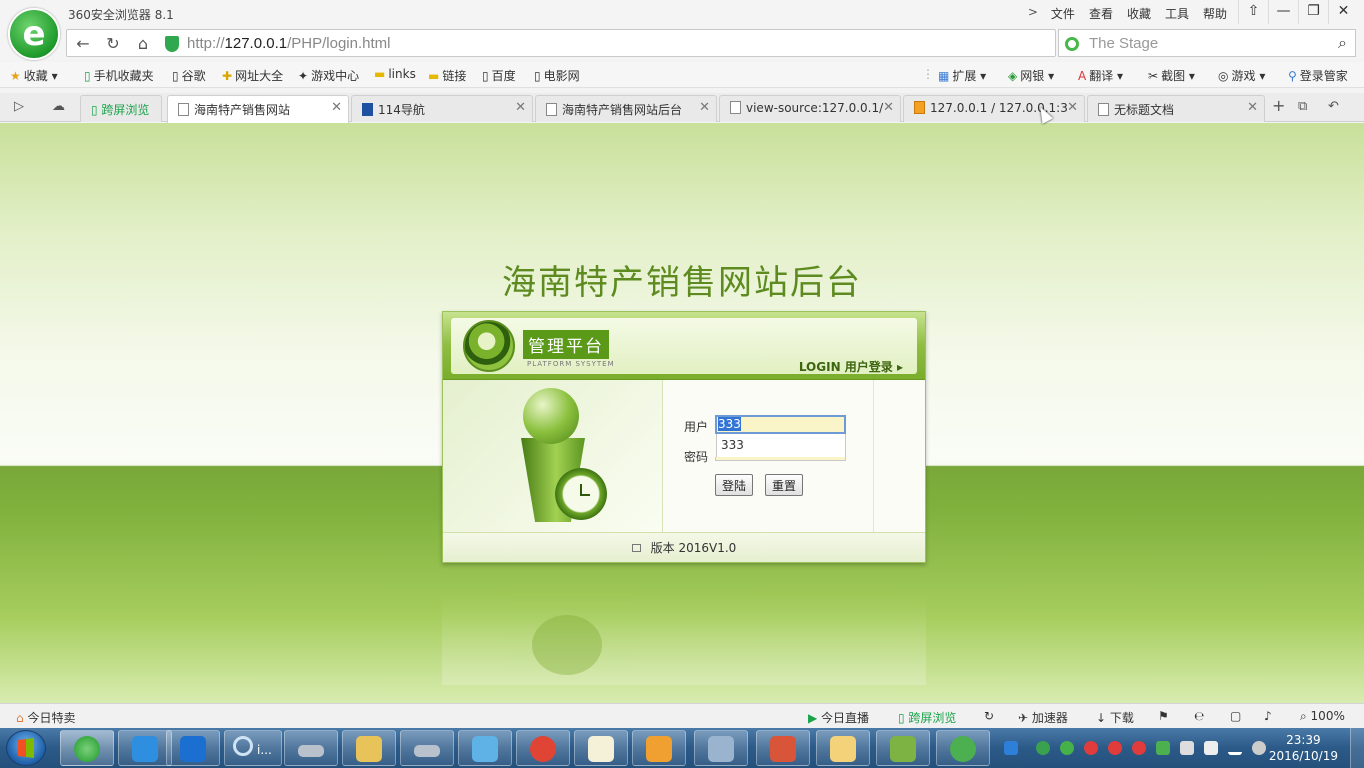 Image resolution: width=1364 pixels, height=768 pixels. What do you see at coordinates (1123, 43) in the screenshot?
I see `search-input: The Stage` at bounding box center [1123, 43].